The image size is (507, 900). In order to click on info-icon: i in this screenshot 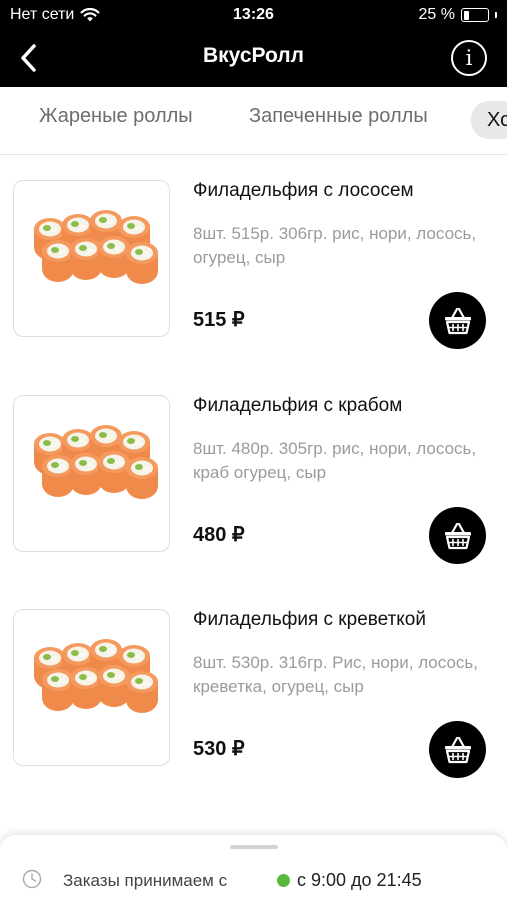, I will do `click(469, 58)`.